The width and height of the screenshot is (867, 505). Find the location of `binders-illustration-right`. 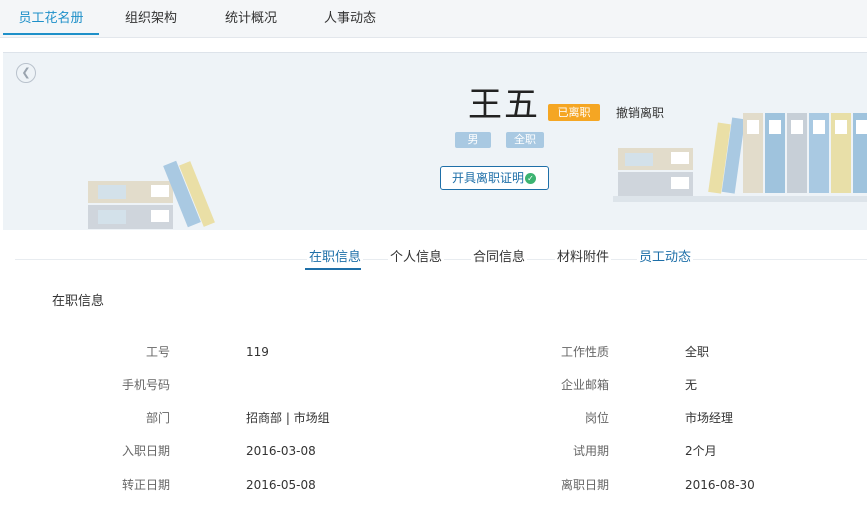

binders-illustration-right is located at coordinates (740, 157).